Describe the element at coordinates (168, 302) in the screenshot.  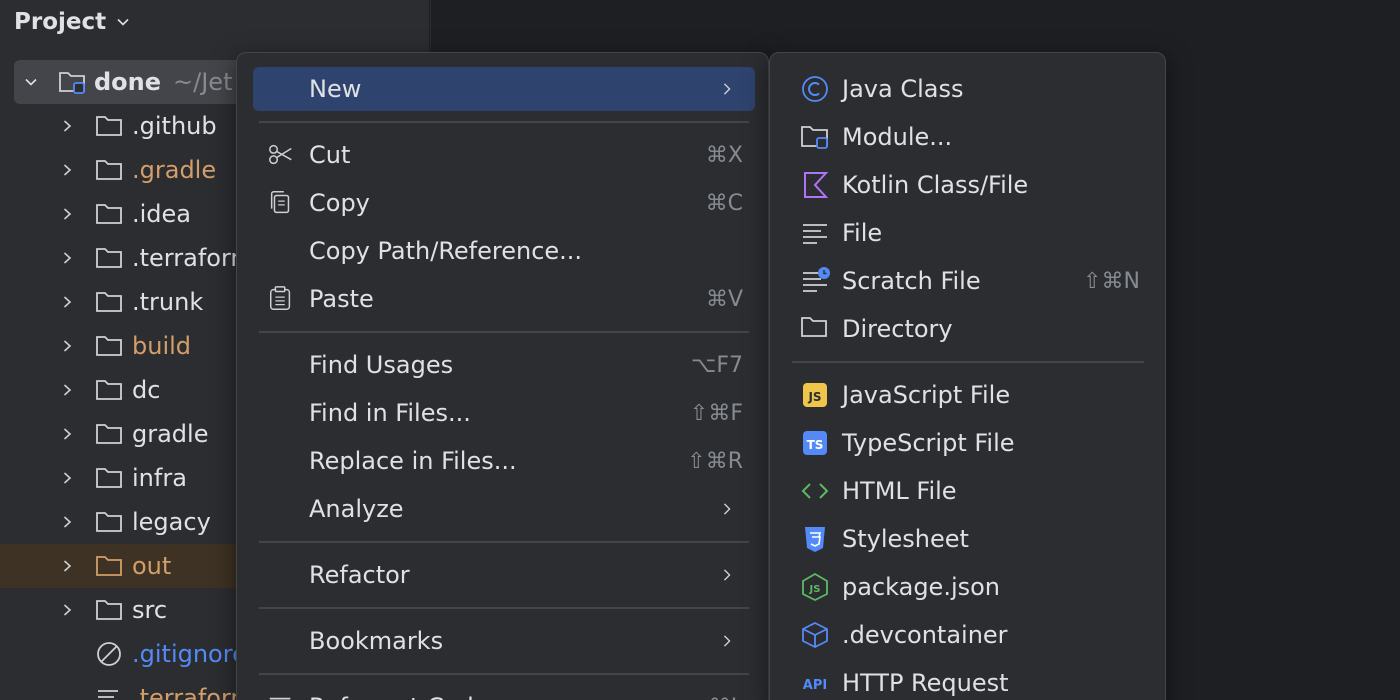
I see `tree-row-label: .trunk` at that location.